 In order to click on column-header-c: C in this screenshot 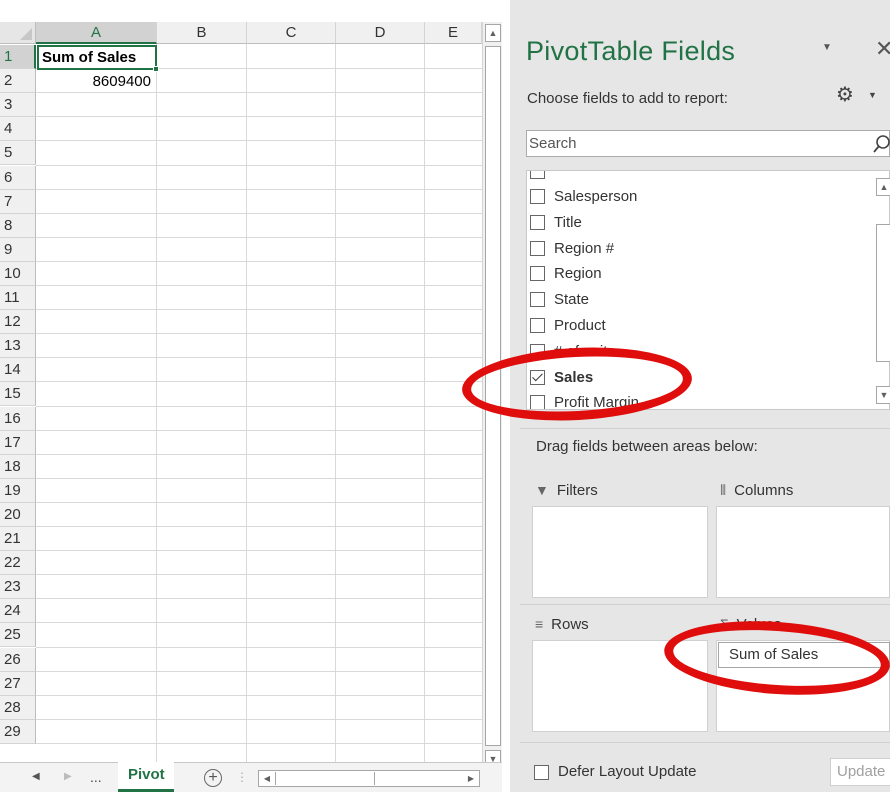, I will do `click(291, 33)`.